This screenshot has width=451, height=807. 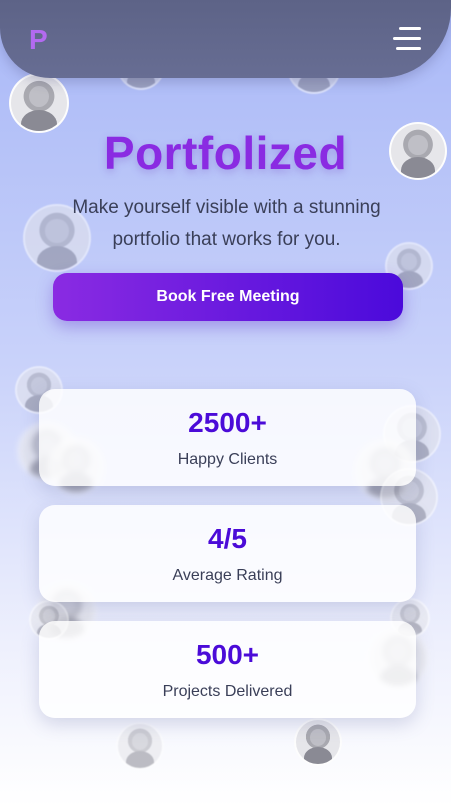 What do you see at coordinates (38, 40) in the screenshot?
I see `brand-logo: P` at bounding box center [38, 40].